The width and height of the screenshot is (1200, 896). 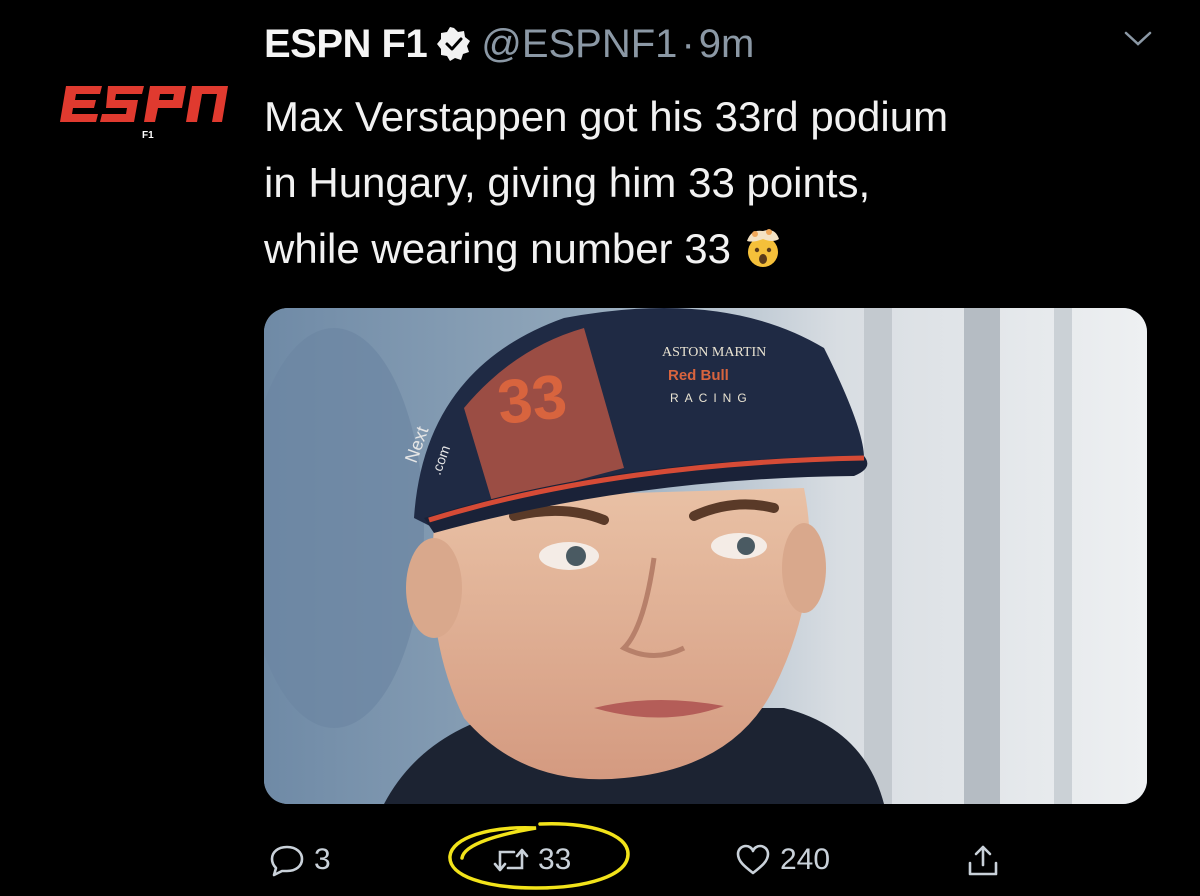 What do you see at coordinates (753, 860) in the screenshot?
I see `heart-icon` at bounding box center [753, 860].